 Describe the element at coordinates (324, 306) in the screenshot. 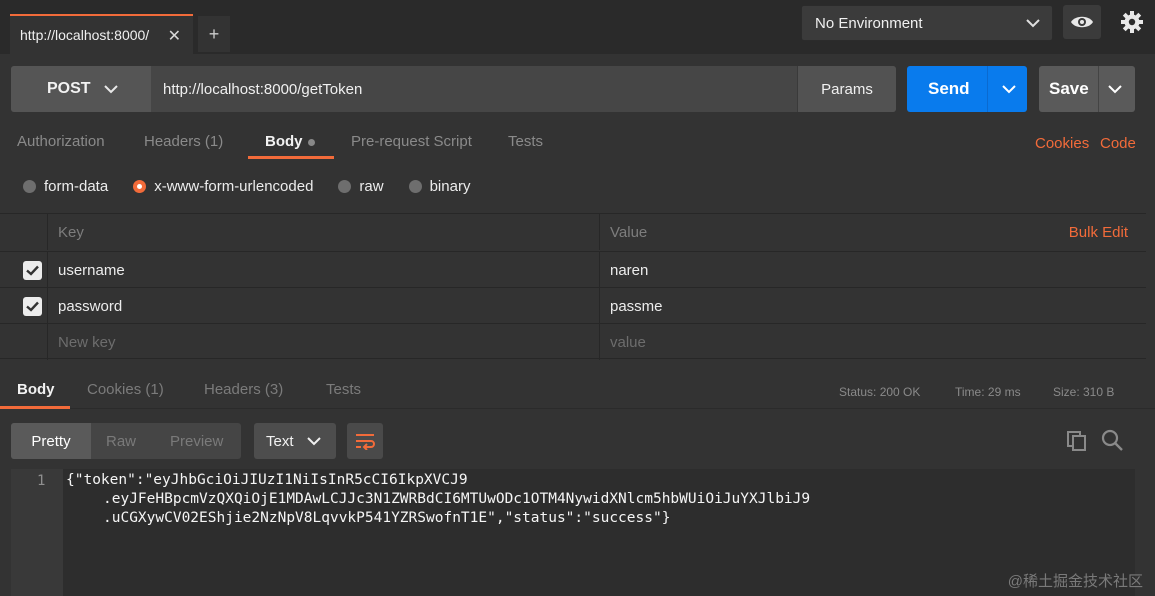

I see `key-cell: password` at that location.